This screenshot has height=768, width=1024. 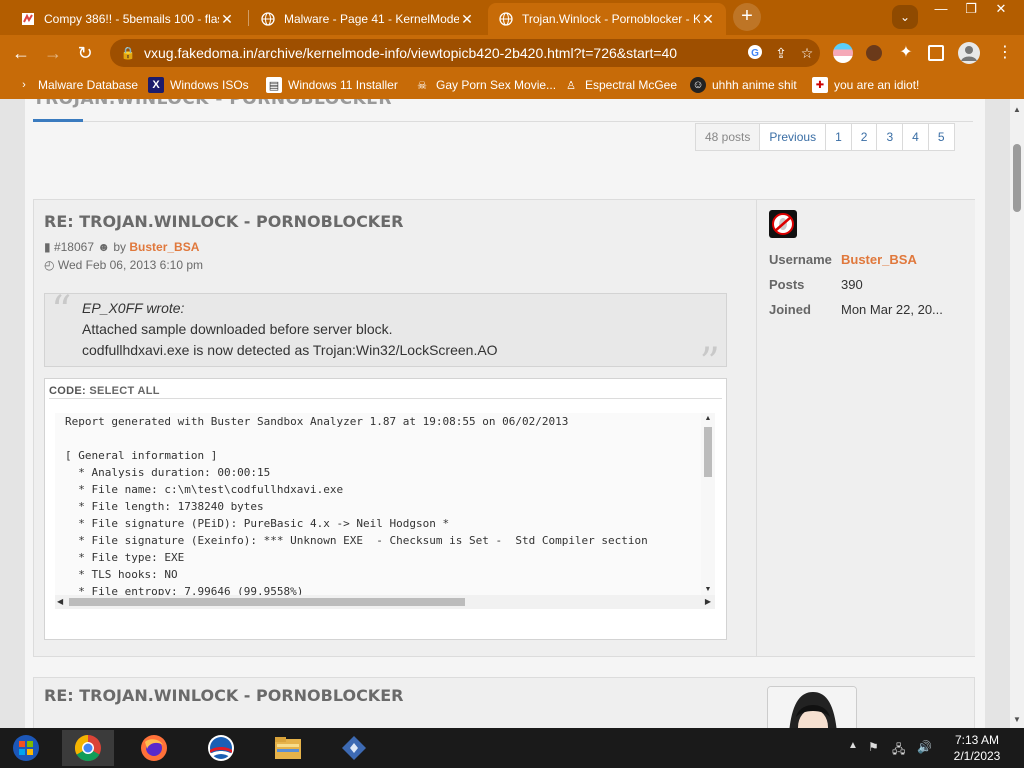 What do you see at coordinates (781, 53) in the screenshot?
I see `share-icon: ⇪` at bounding box center [781, 53].